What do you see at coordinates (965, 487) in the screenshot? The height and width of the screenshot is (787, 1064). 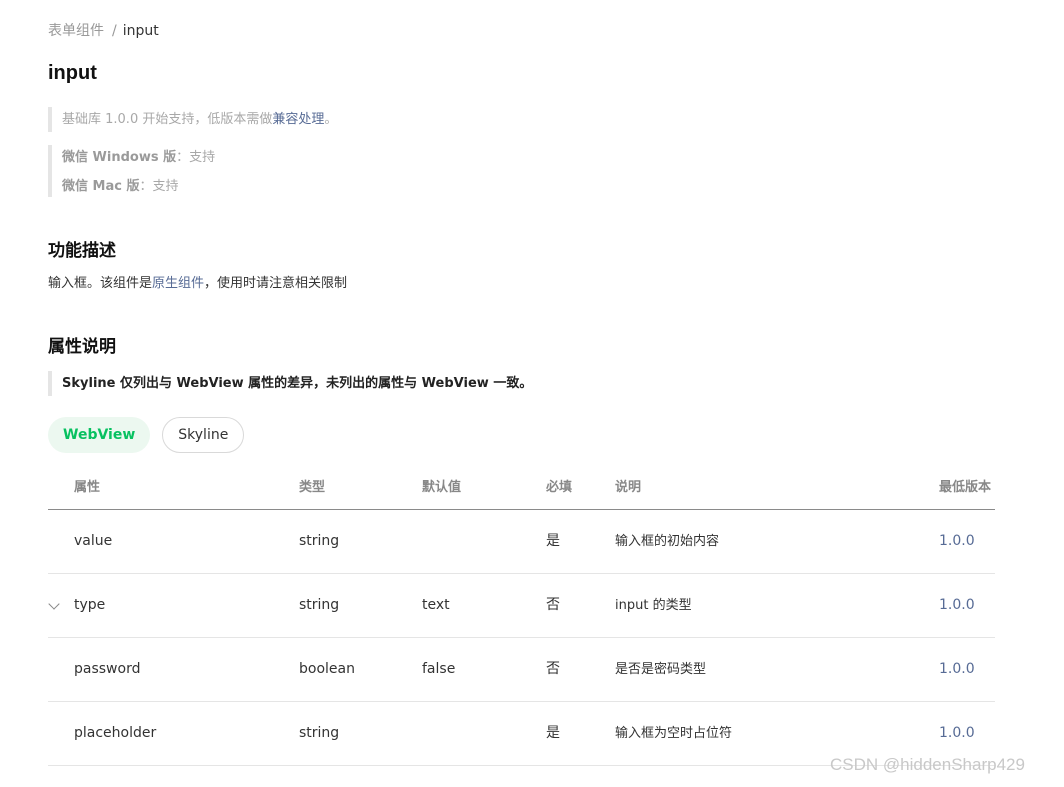 I see `column-header-min-version: 最低版本` at bounding box center [965, 487].